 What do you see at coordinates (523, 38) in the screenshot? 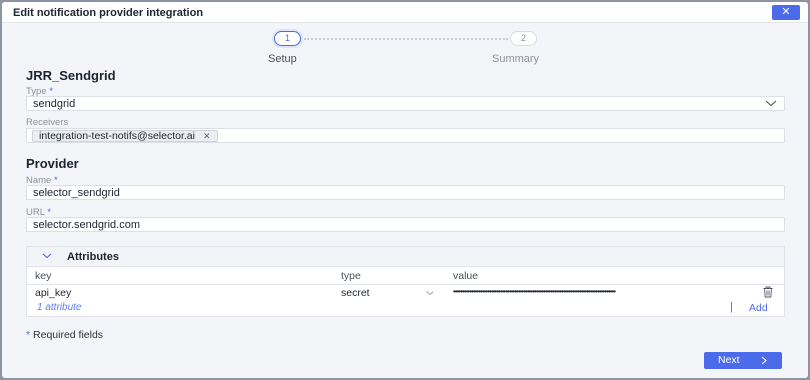
I see `step-2-indicator: 2` at bounding box center [523, 38].